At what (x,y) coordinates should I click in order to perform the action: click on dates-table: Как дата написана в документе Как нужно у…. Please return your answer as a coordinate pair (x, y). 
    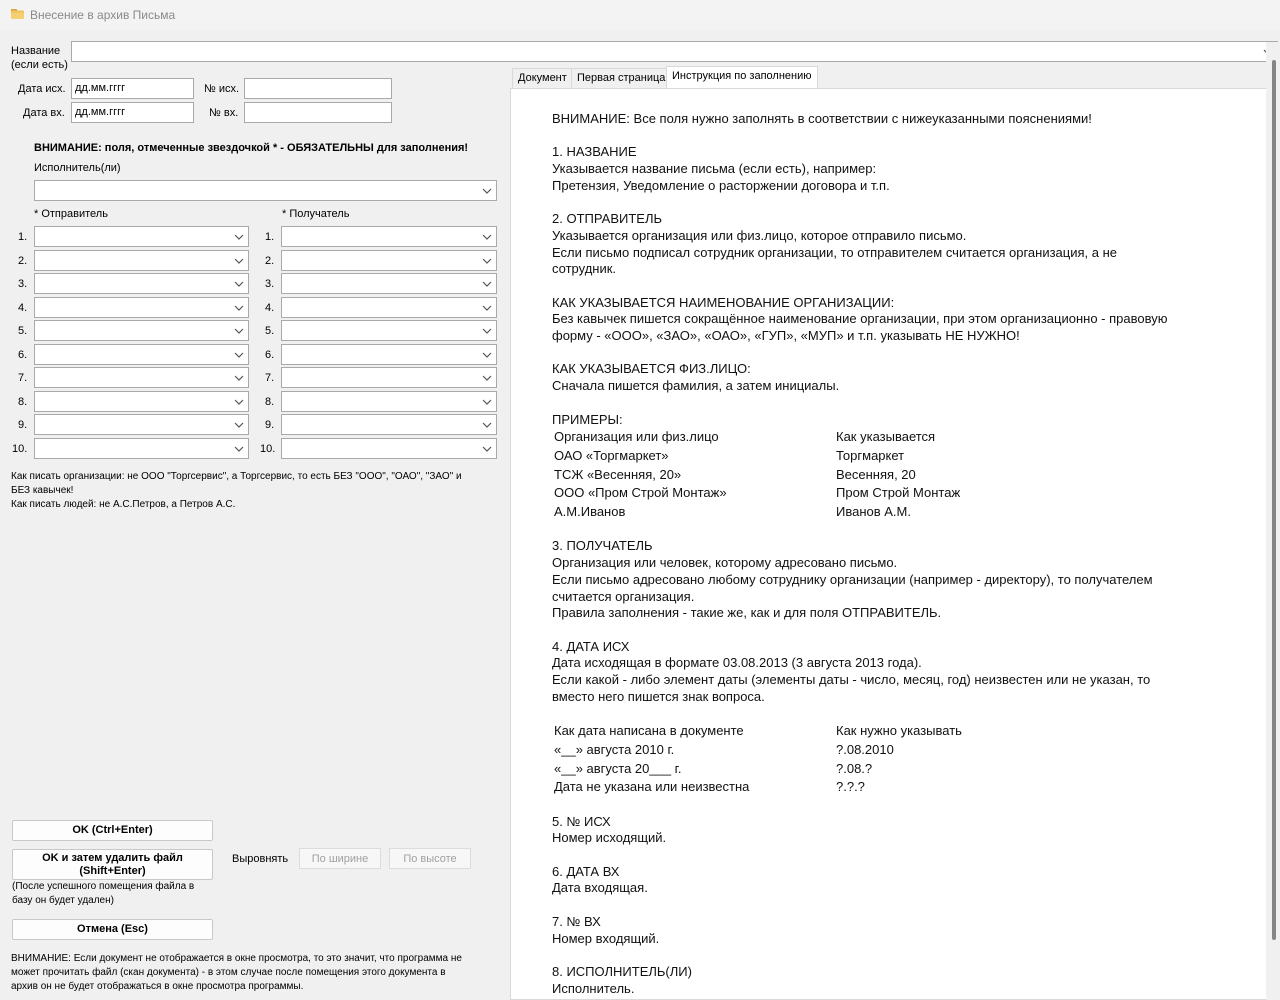
    Looking at the image, I should click on (902, 759).